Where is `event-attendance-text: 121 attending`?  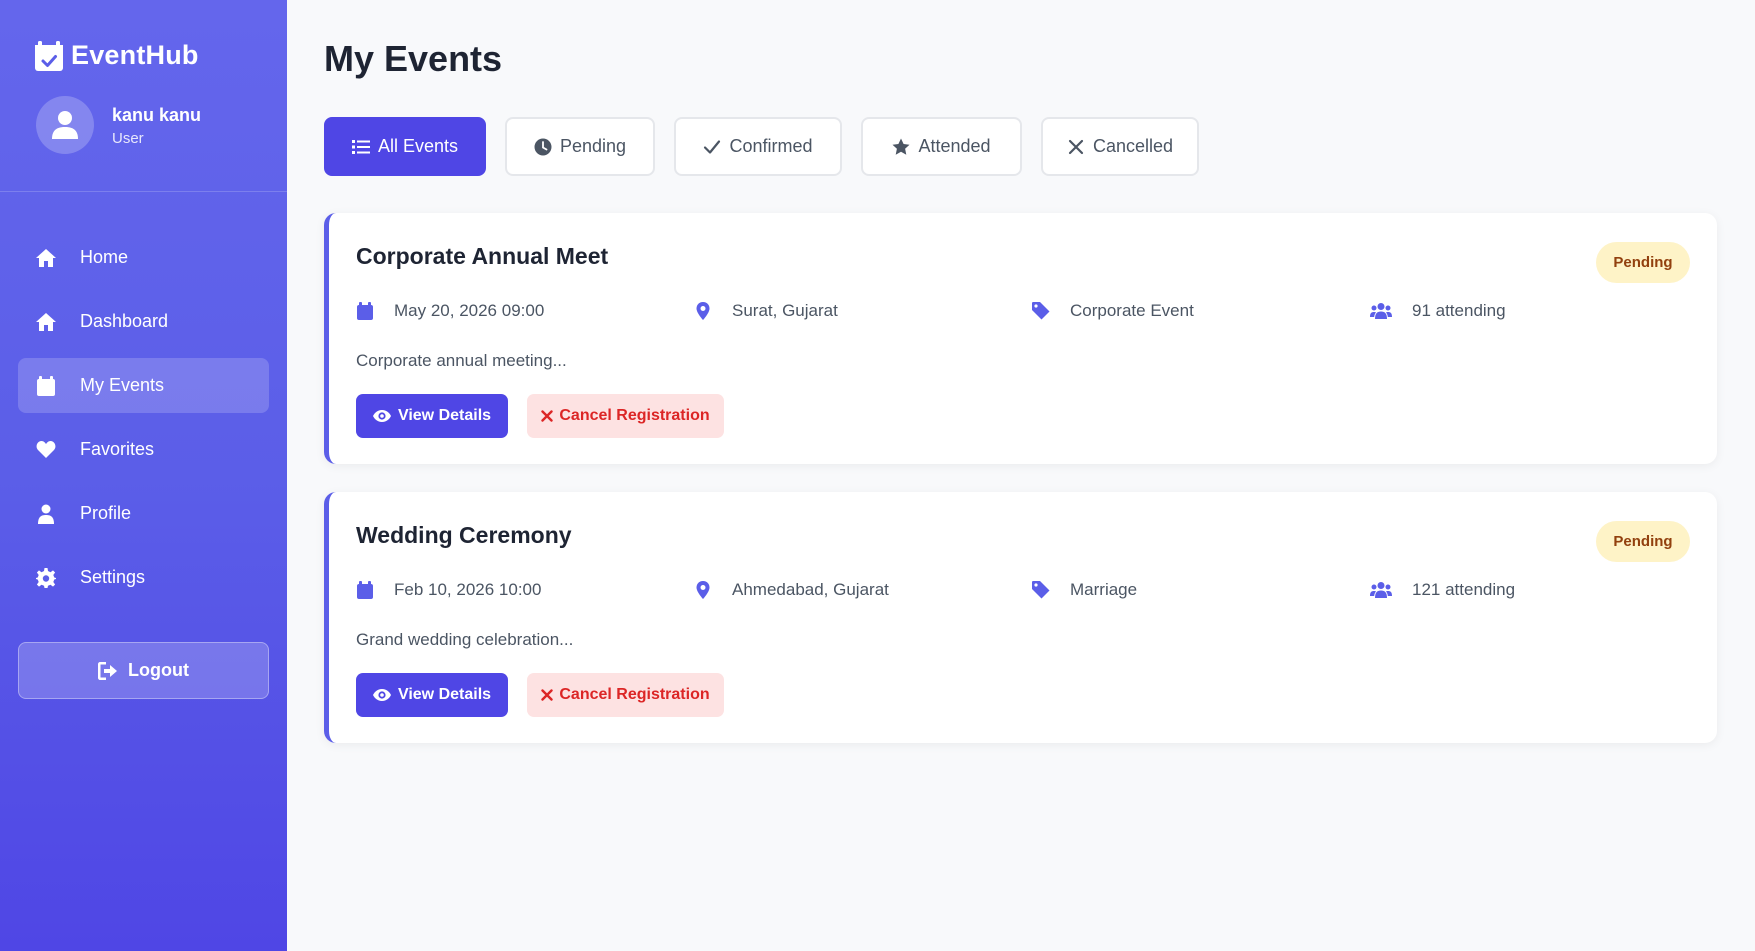
event-attendance-text: 121 attending is located at coordinates (1464, 589).